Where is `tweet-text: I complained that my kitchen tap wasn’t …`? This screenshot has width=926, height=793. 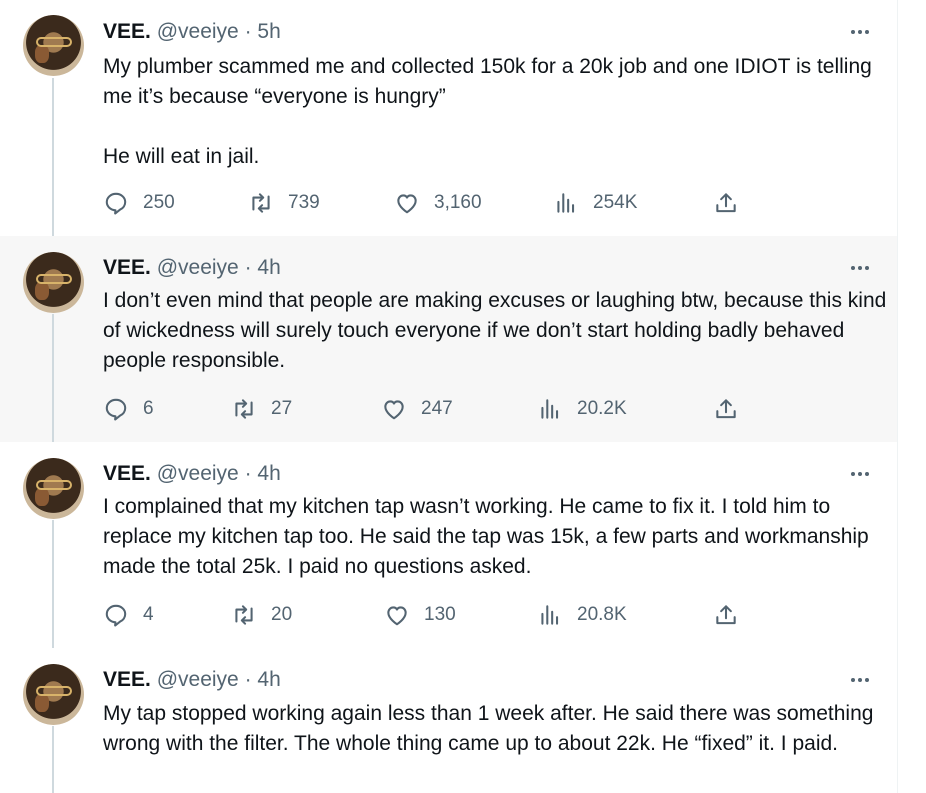 tweet-text: I complained that my kitchen tap wasn’t … is located at coordinates (486, 536).